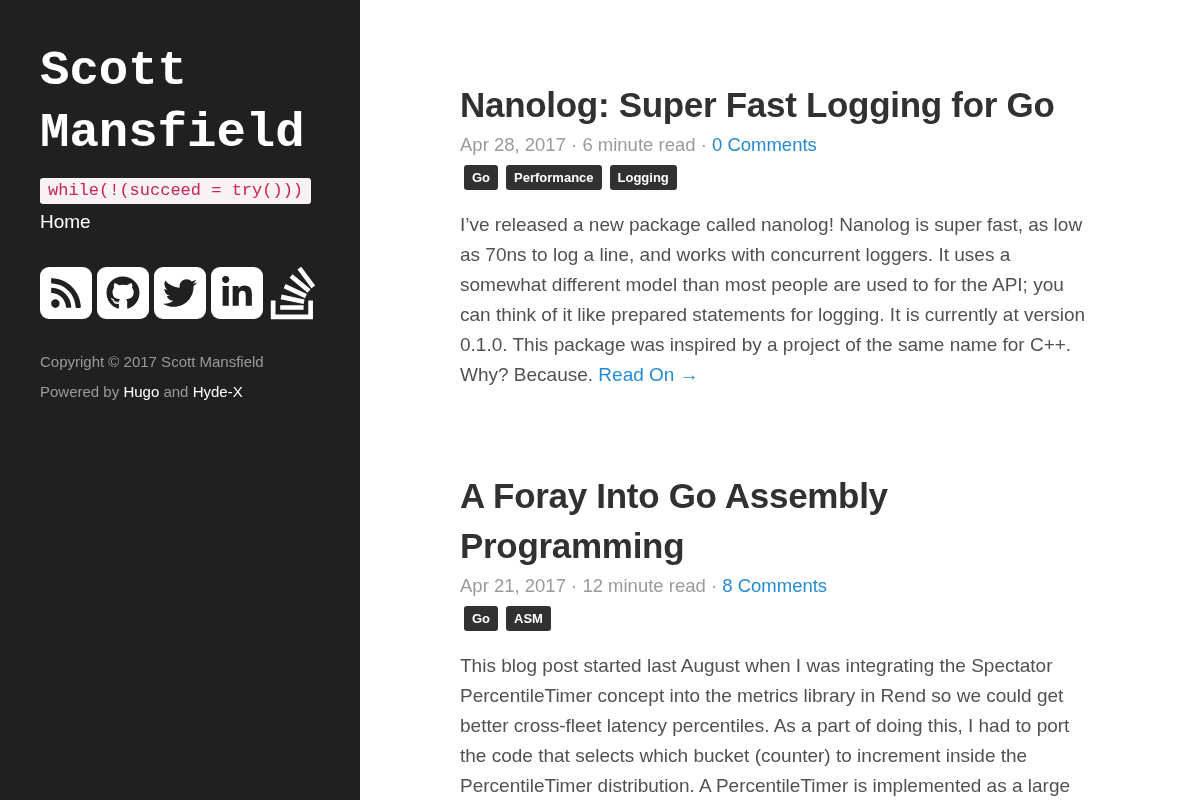 The width and height of the screenshot is (1200, 800). Describe the element at coordinates (217, 391) in the screenshot. I see `footer-link: Hyde-X` at that location.